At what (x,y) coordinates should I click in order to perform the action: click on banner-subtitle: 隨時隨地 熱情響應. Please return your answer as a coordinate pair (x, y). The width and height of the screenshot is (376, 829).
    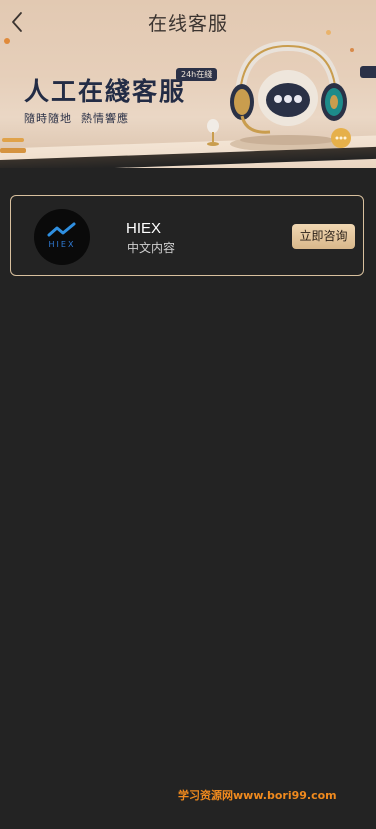
    Looking at the image, I should click on (76, 118).